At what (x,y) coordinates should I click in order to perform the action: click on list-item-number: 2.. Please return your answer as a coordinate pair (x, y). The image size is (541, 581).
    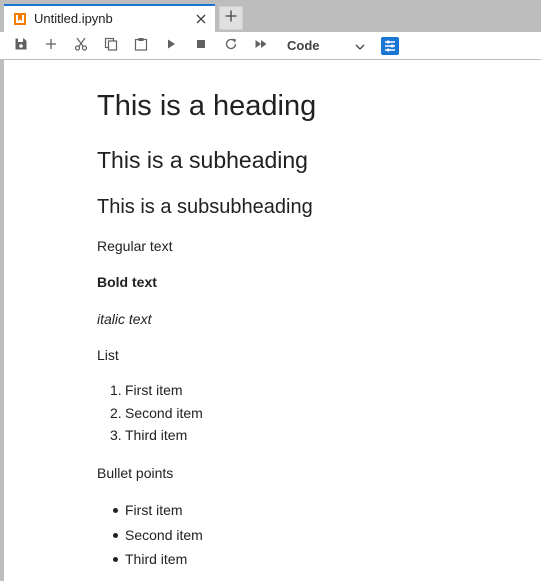
    Looking at the image, I should click on (116, 412).